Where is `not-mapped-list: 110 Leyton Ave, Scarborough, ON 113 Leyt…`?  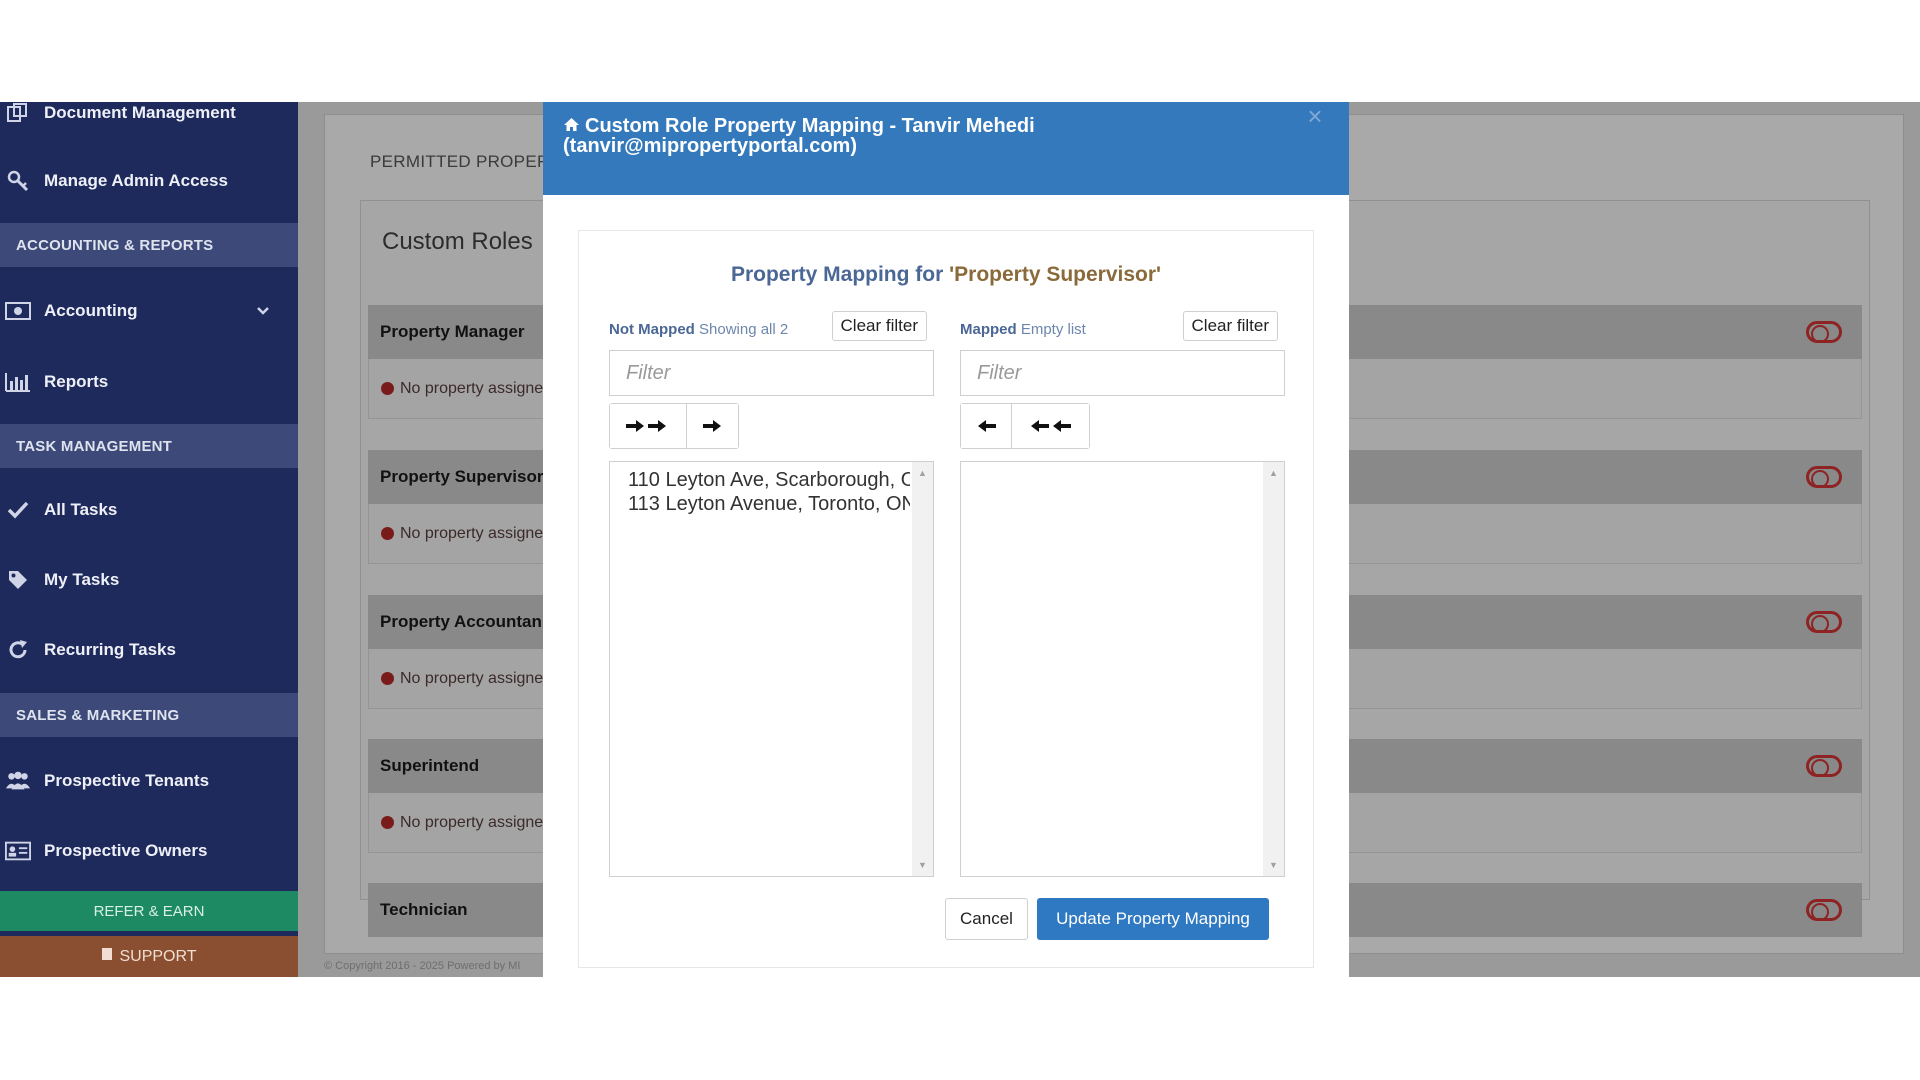 not-mapped-list: 110 Leyton Ave, Scarborough, ON 113 Leyt… is located at coordinates (771, 669).